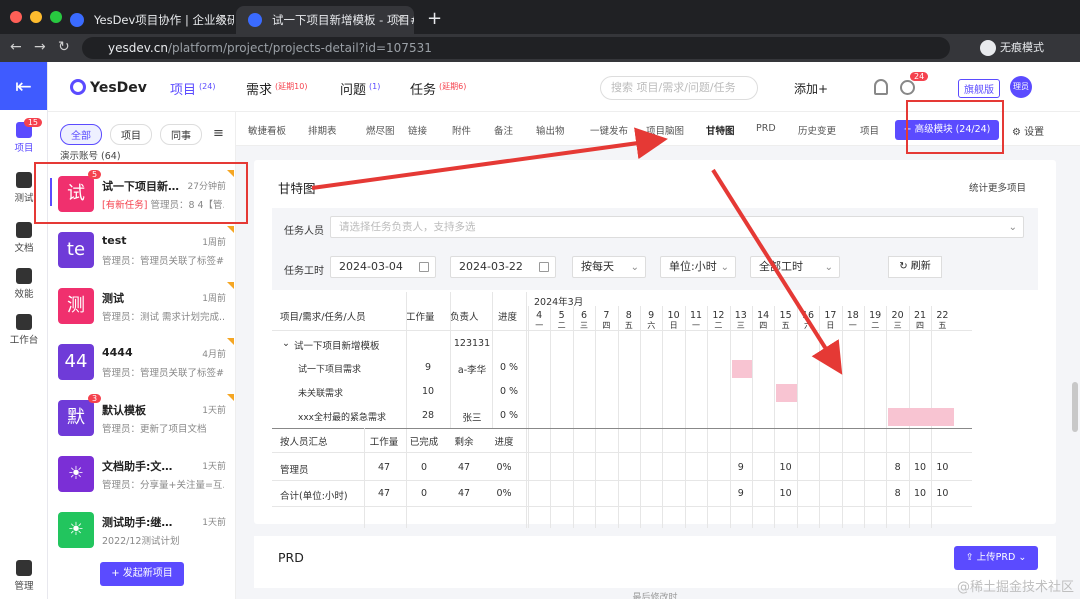 This screenshot has width=1080, height=599. I want to click on incognito-label: 无痕模式, so click(1022, 47).